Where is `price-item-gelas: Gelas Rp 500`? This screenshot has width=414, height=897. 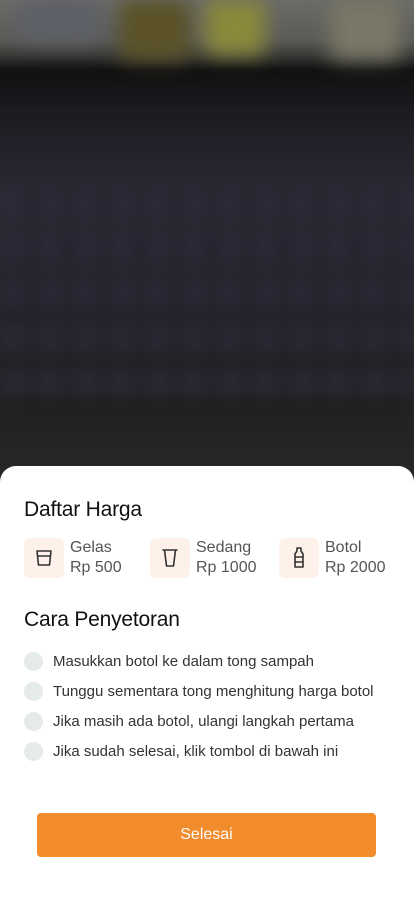
price-item-gelas: Gelas Rp 500 is located at coordinates (73, 558).